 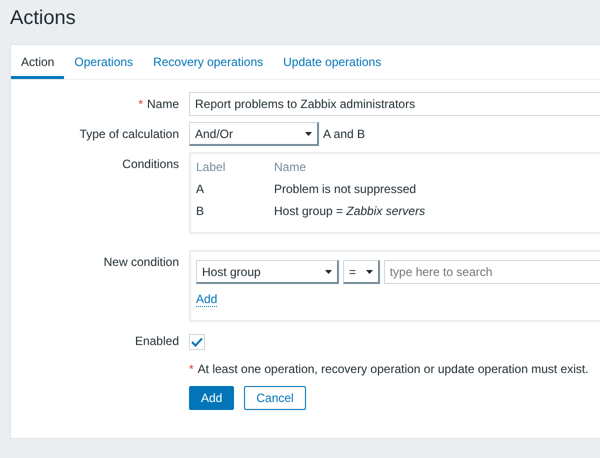 What do you see at coordinates (150, 163) in the screenshot?
I see `field-label: Conditions` at bounding box center [150, 163].